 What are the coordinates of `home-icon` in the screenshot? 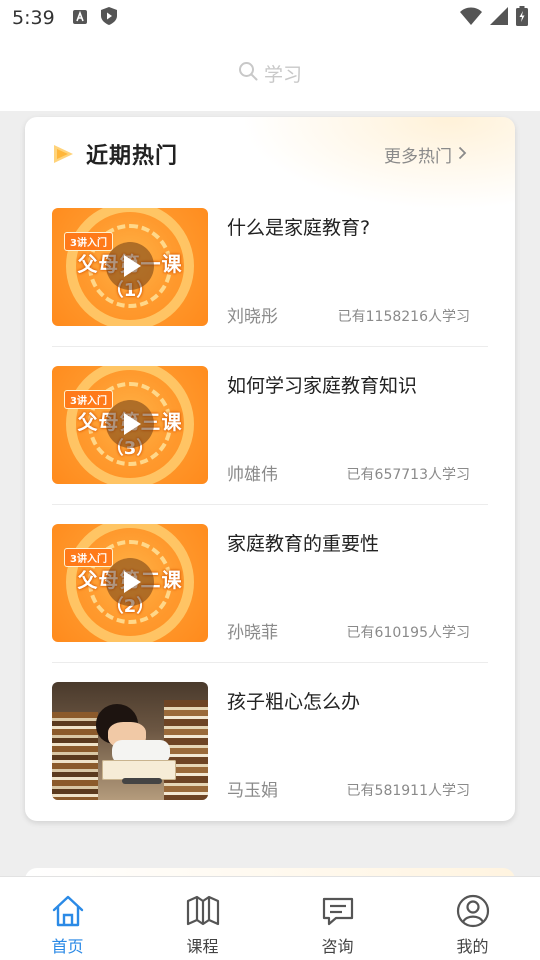 It's located at (68, 911).